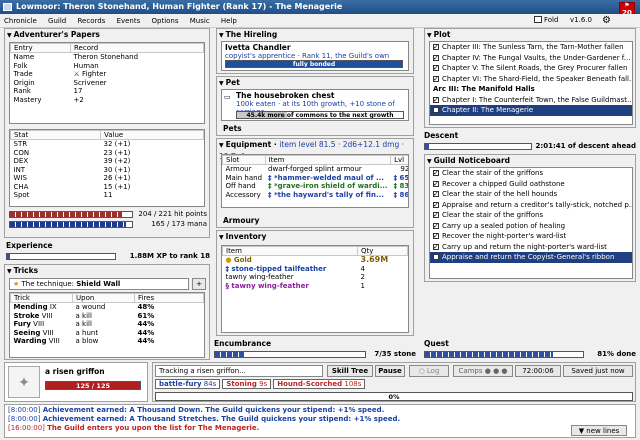 This screenshot has width=640, height=440. Describe the element at coordinates (53, 34) in the screenshot. I see `panel-title: ▼ Adventurer's Papers` at that location.